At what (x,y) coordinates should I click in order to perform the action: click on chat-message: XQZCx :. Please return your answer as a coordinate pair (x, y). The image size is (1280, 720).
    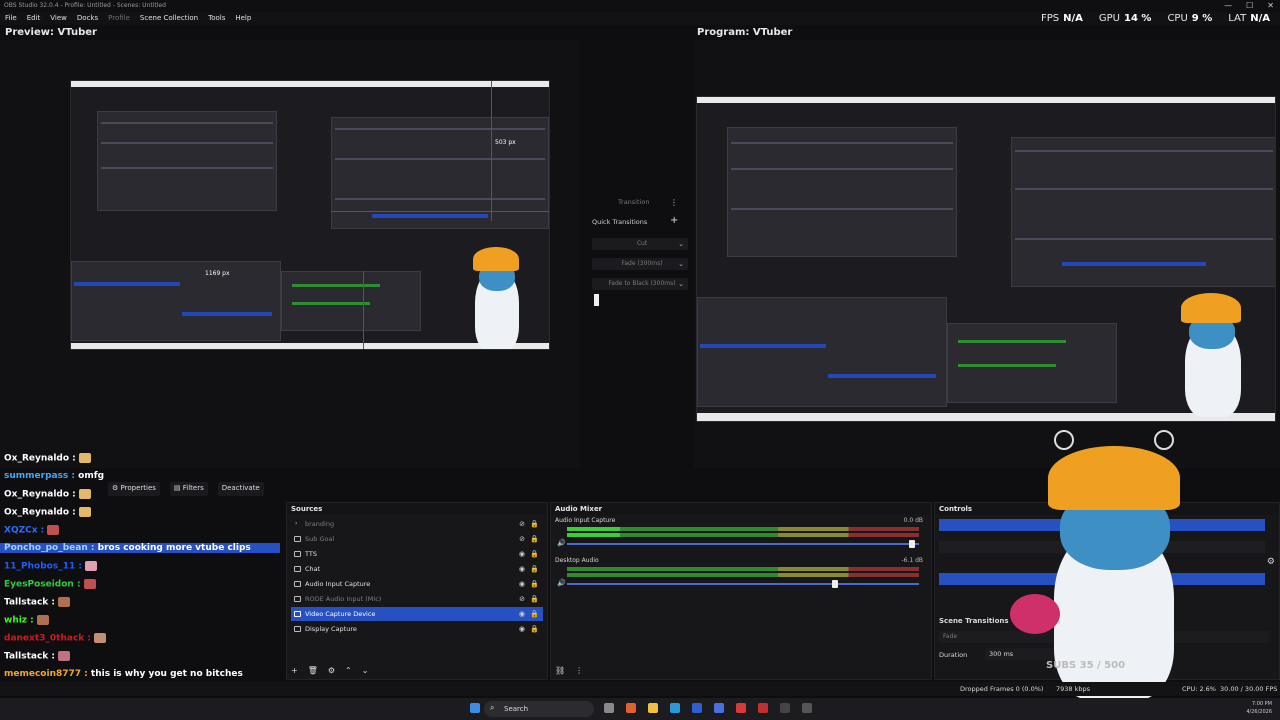
    Looking at the image, I should click on (32, 530).